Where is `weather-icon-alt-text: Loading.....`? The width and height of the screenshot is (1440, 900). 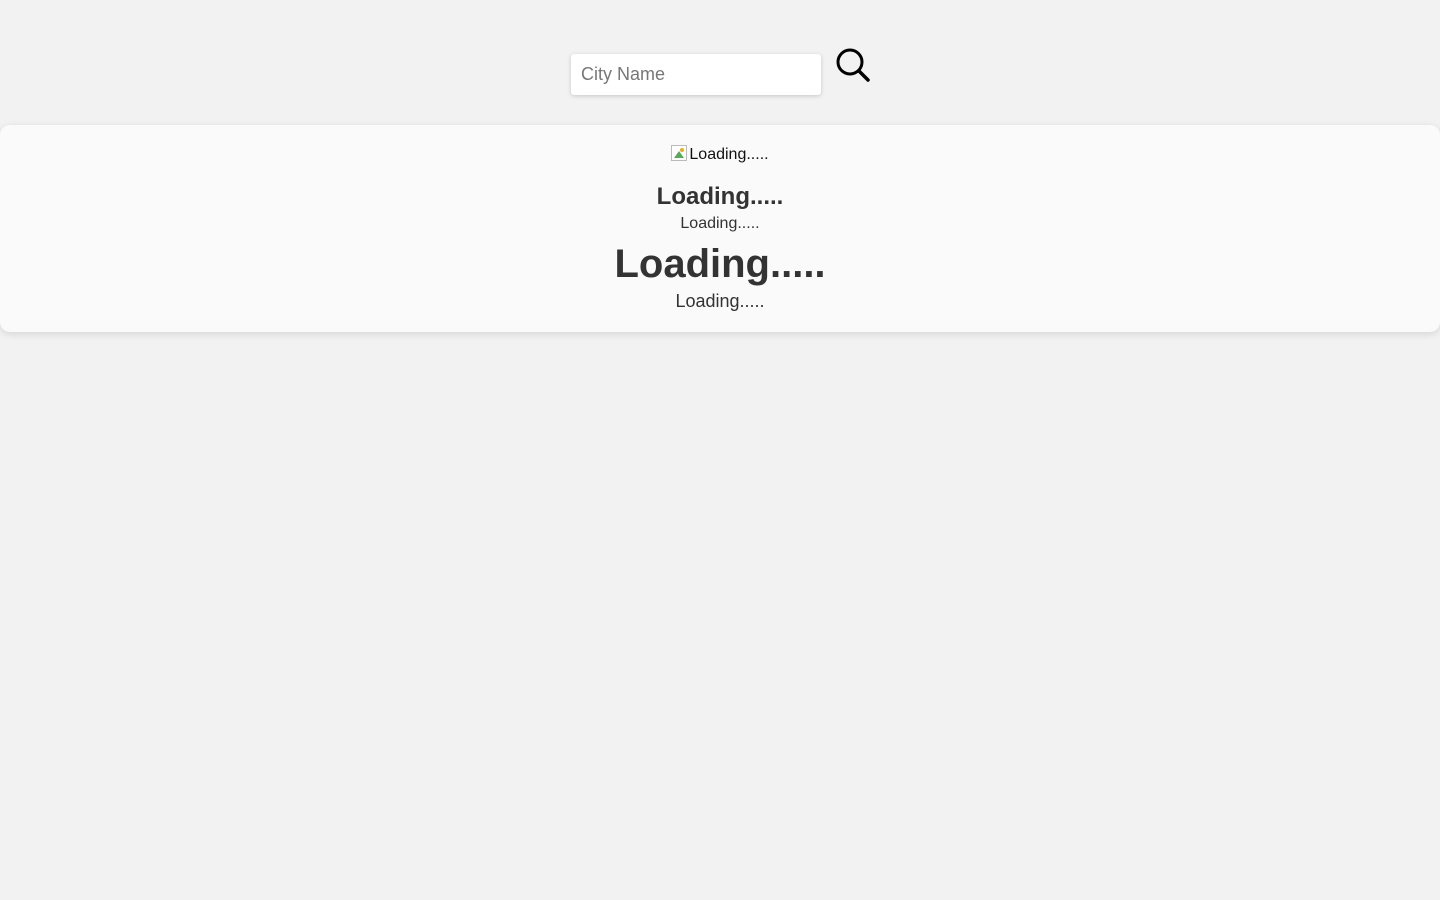 weather-icon-alt-text: Loading..... is located at coordinates (729, 154).